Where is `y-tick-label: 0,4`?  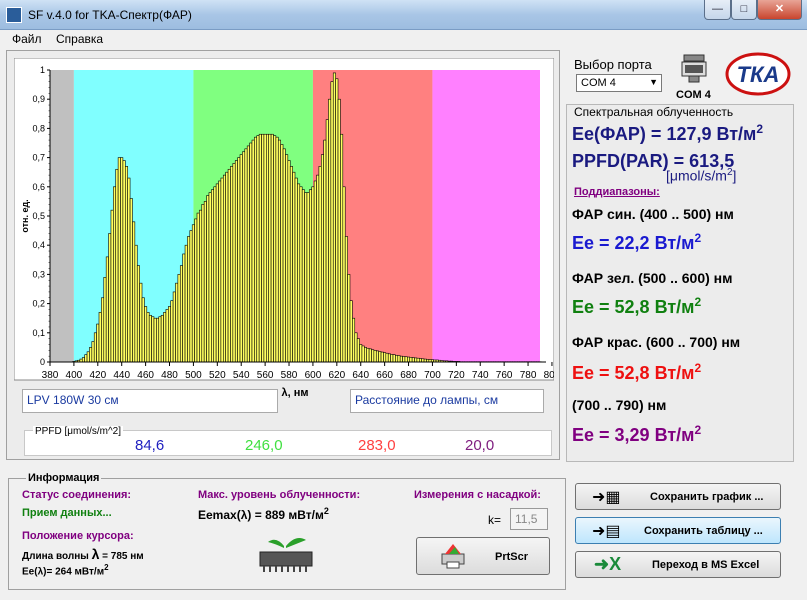
y-tick-label: 0,4 is located at coordinates (38, 245).